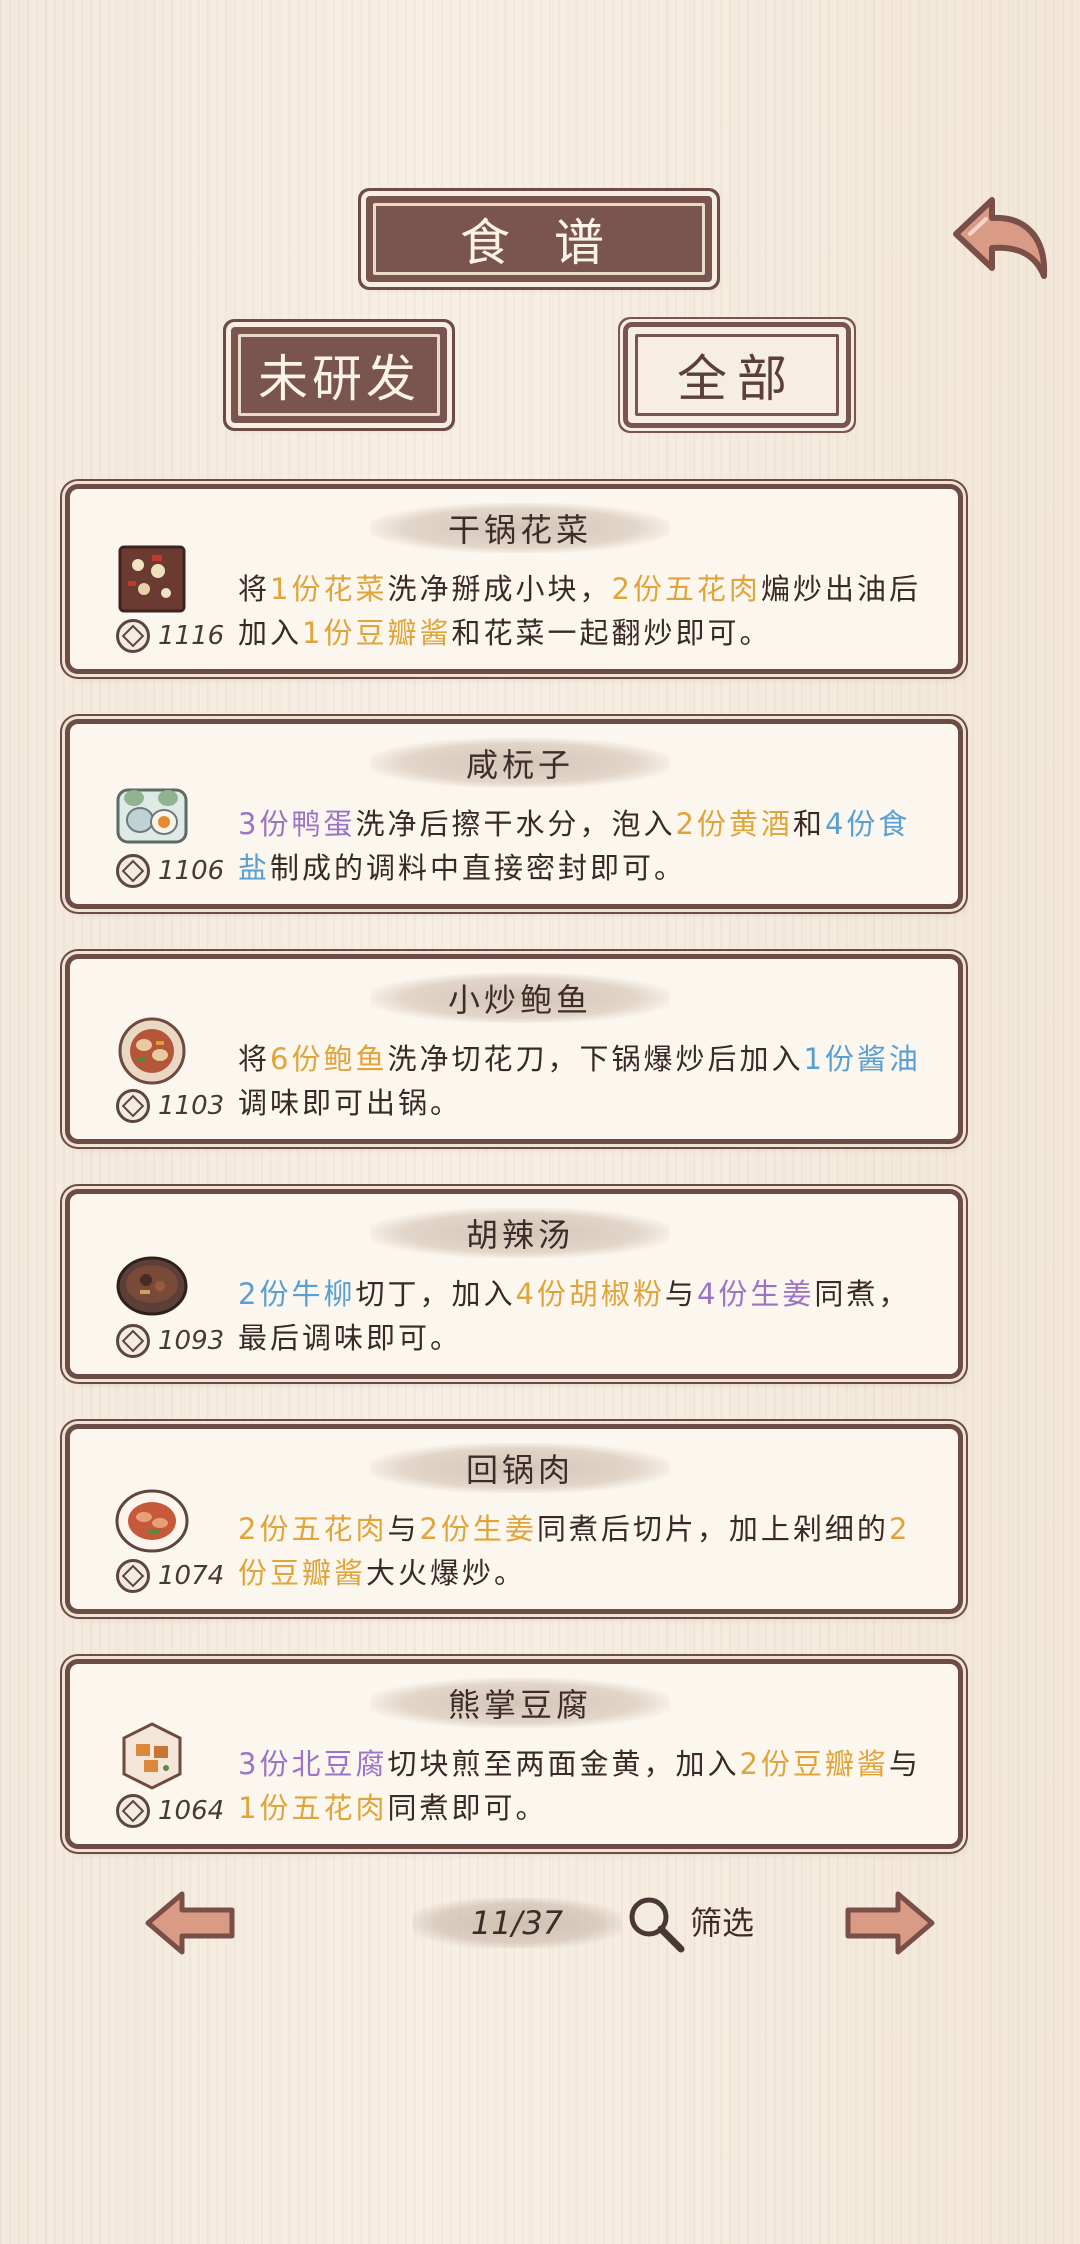 This screenshot has height=2244, width=1080. What do you see at coordinates (583, 611) in the screenshot?
I see `recipe-description: 将1份花菜洗净掰成小块，2份五花肉煸炒出油后加入1份豆瓣酱和花菜一起翻炒即可。` at bounding box center [583, 611].